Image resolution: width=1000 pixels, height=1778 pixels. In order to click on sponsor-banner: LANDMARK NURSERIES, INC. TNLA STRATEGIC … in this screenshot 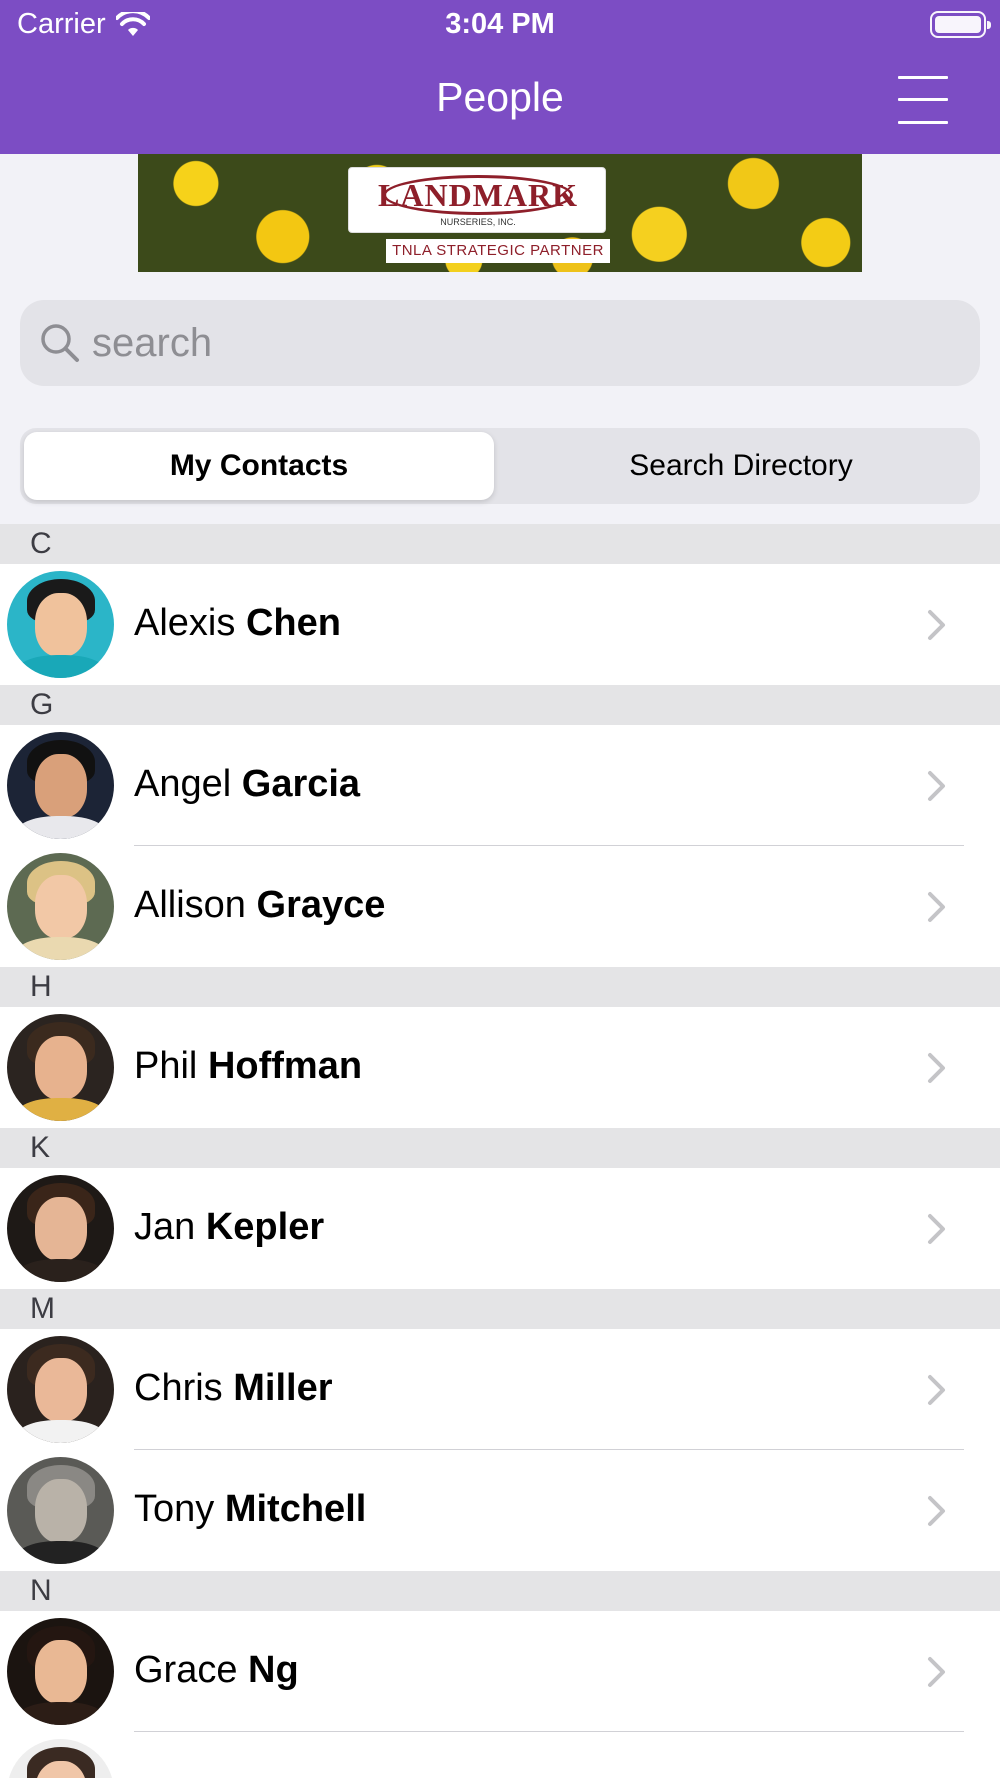, I will do `click(500, 213)`.